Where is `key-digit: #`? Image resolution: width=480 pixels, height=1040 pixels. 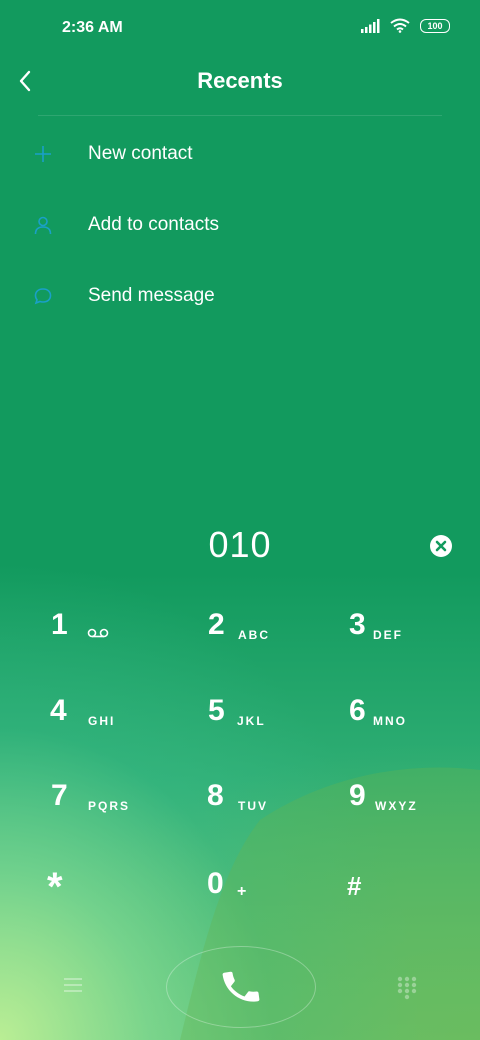 key-digit: # is located at coordinates (354, 886).